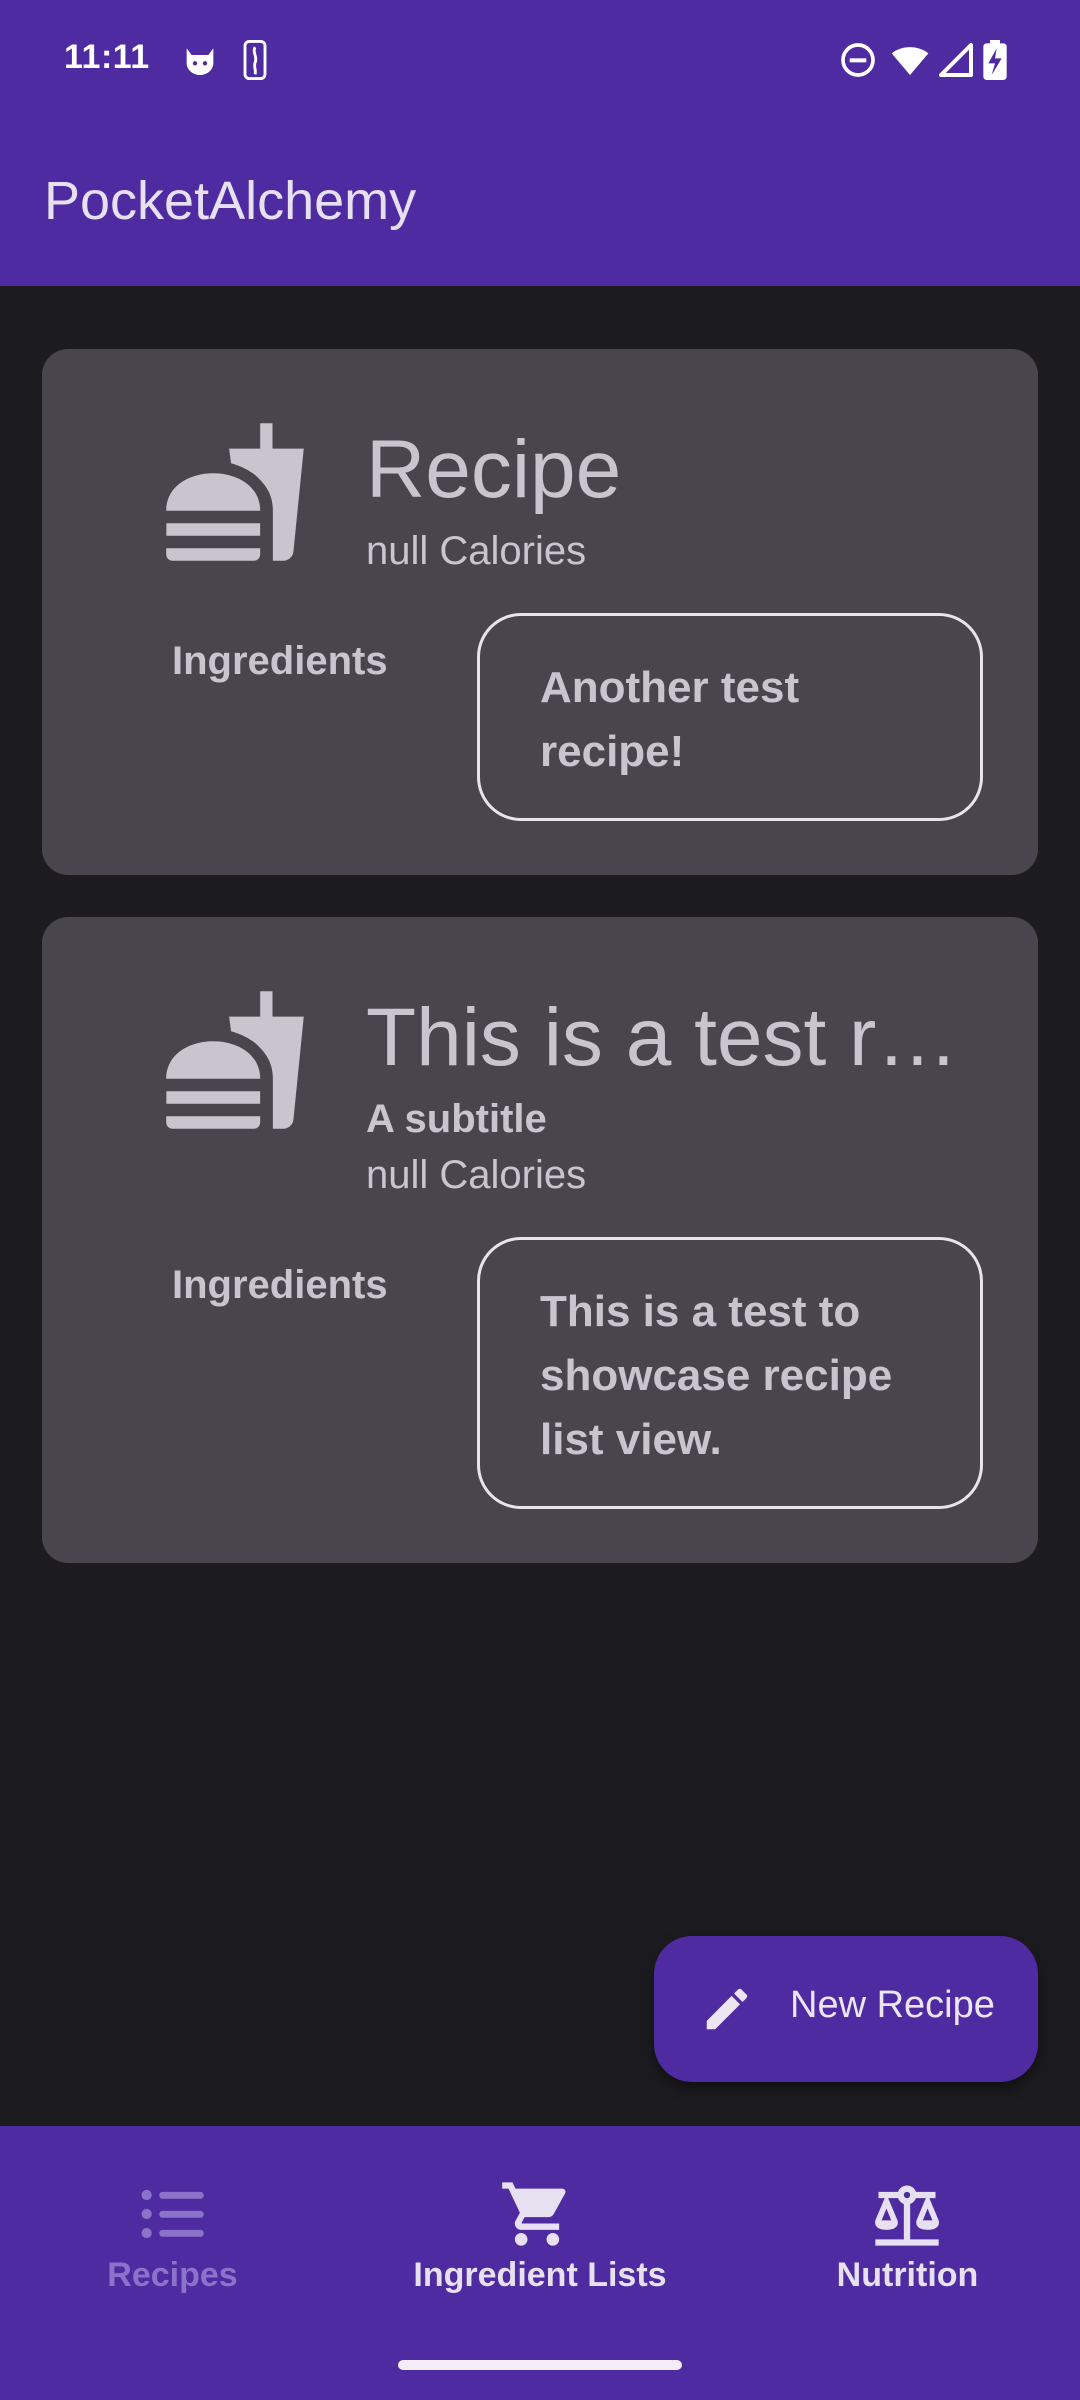 Image resolution: width=1080 pixels, height=2400 pixels. Describe the element at coordinates (200, 61) in the screenshot. I see `cat-face-icon` at that location.